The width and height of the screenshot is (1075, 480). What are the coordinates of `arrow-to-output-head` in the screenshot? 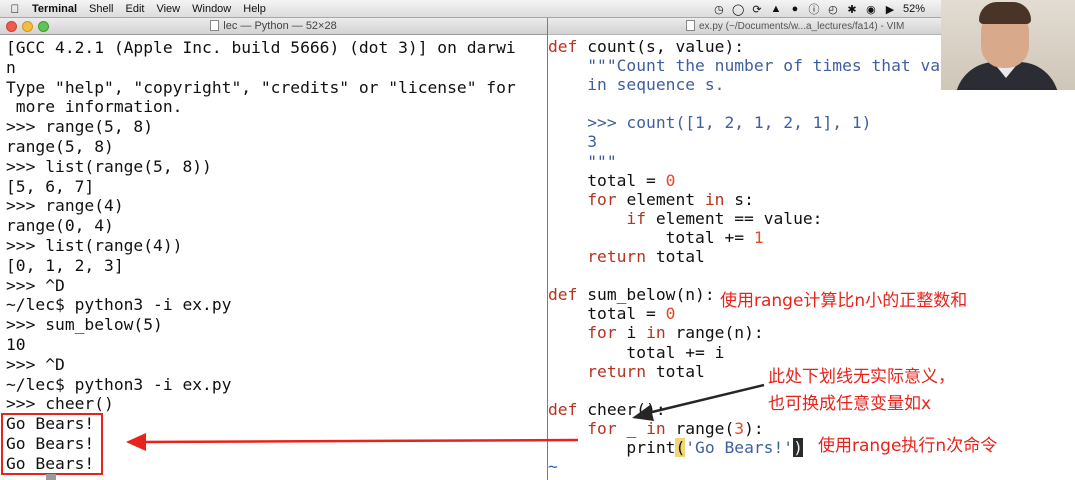 It's located at (136, 442).